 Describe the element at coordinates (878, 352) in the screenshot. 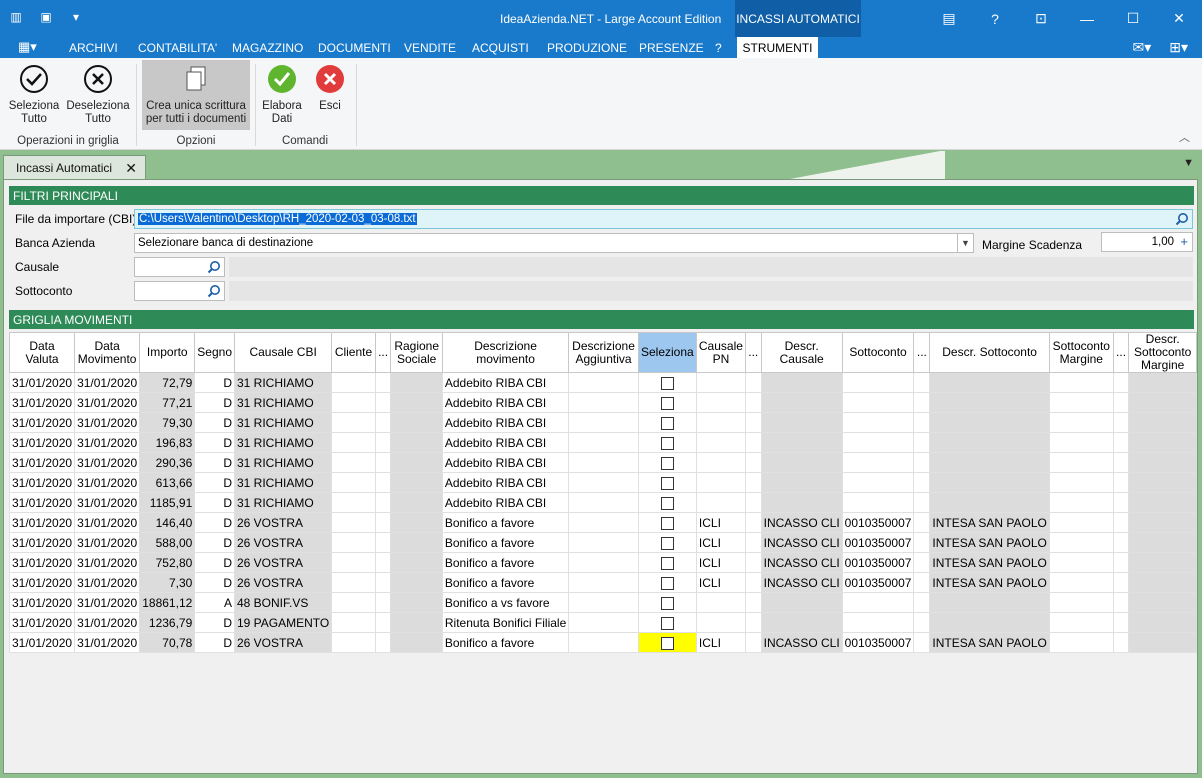

I see `col-header-sottoconto: Sottoconto` at that location.